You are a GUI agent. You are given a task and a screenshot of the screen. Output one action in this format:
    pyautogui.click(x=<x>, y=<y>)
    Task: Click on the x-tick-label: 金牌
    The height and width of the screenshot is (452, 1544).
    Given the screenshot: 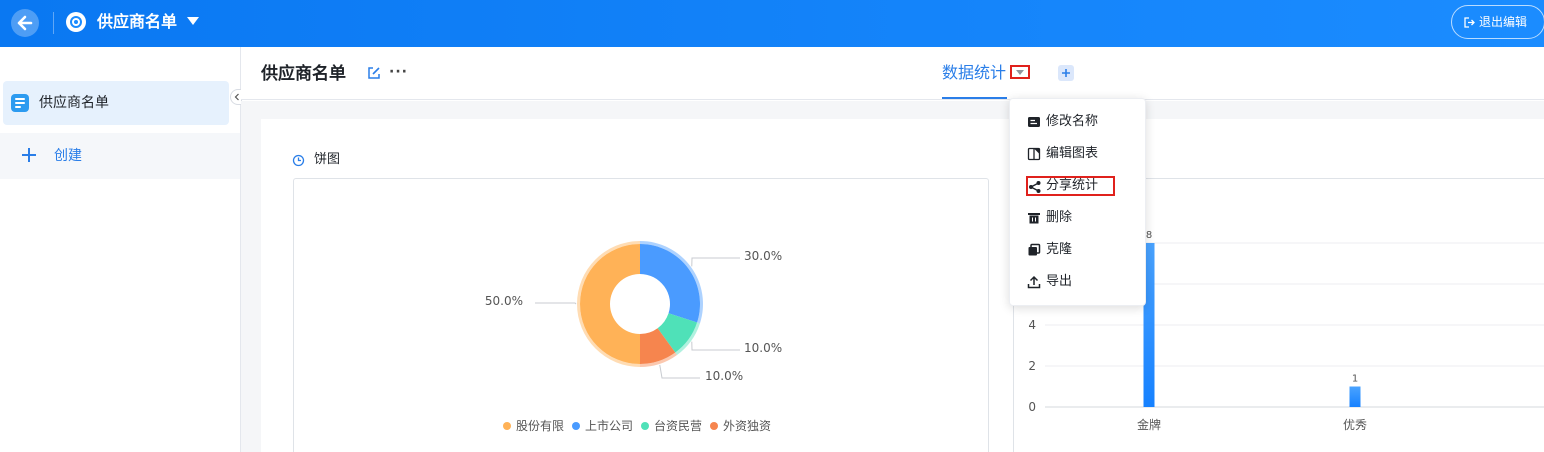 What is the action you would take?
    pyautogui.click(x=1149, y=424)
    